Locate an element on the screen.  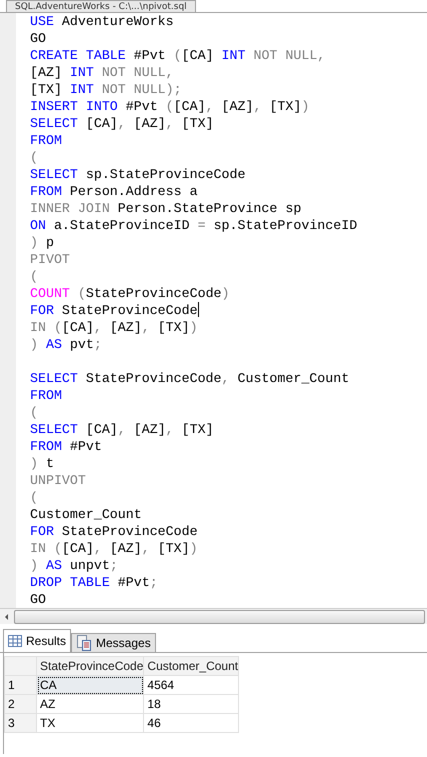
code-line: ) t is located at coordinates (42, 463).